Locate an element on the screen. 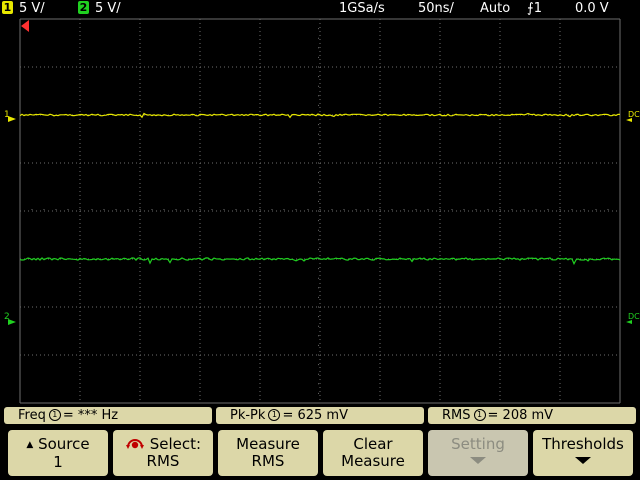 The width and height of the screenshot is (640, 480). ch2-trace is located at coordinates (320, 261).